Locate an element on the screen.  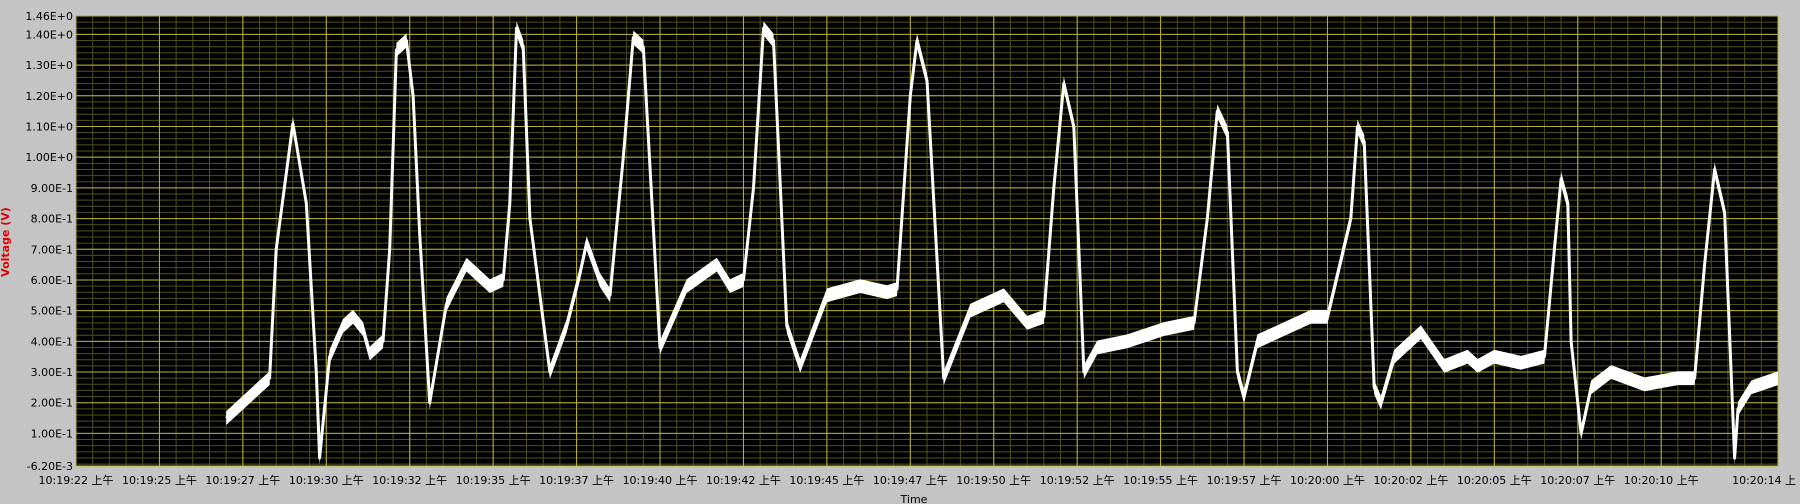
x-tick-label: 10:19:47 上午 is located at coordinates (910, 480).